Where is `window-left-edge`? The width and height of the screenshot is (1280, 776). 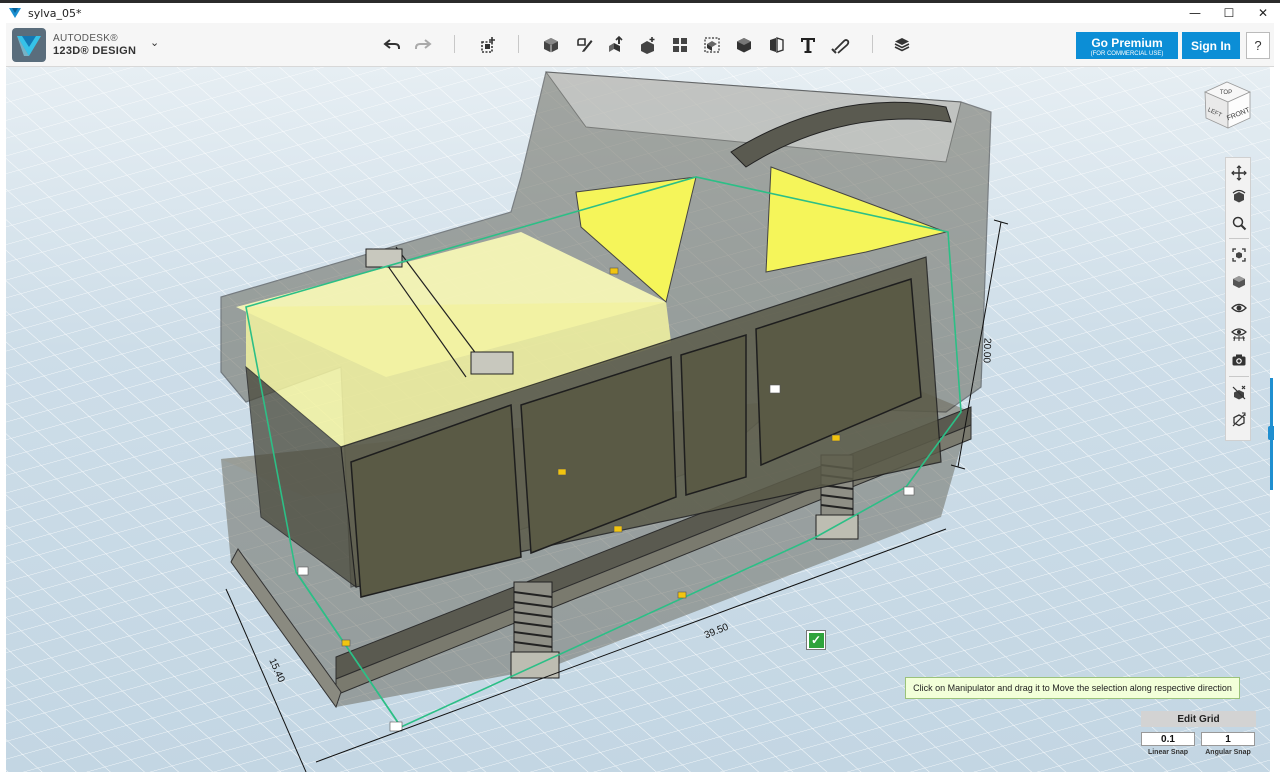
window-left-edge is located at coordinates (3, 421).